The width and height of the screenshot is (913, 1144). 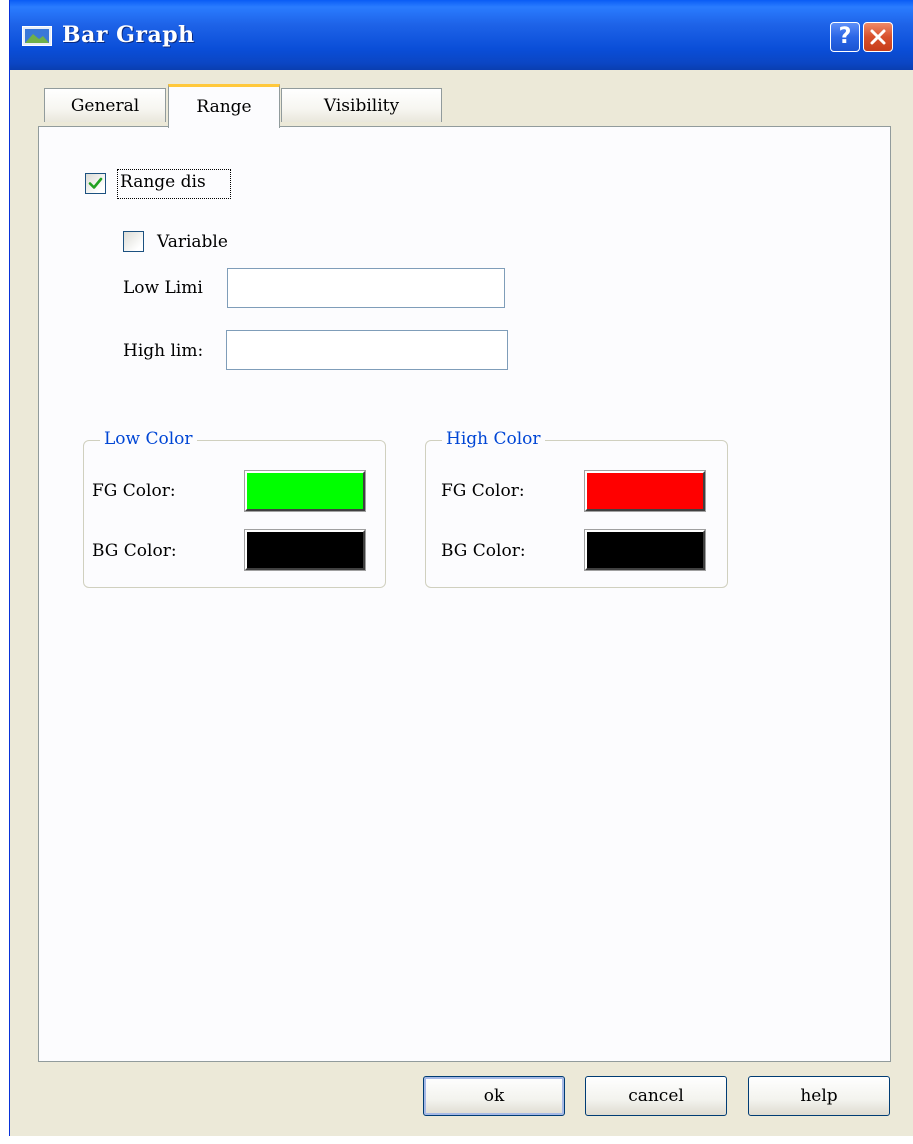 I want to click on low-color-group-title: Low Color, so click(x=148, y=439).